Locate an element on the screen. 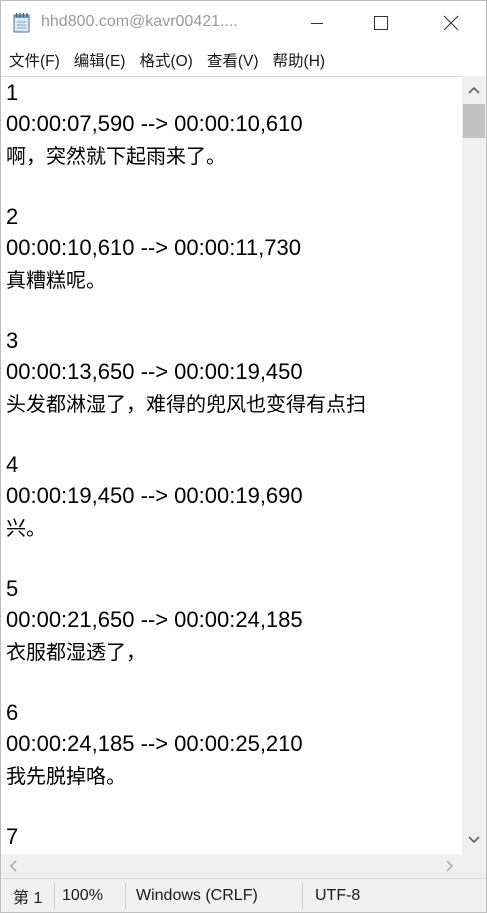 The height and width of the screenshot is (913, 487). text-line: 00:00:21,650 --> 00:00:24,185 is located at coordinates (154, 619).